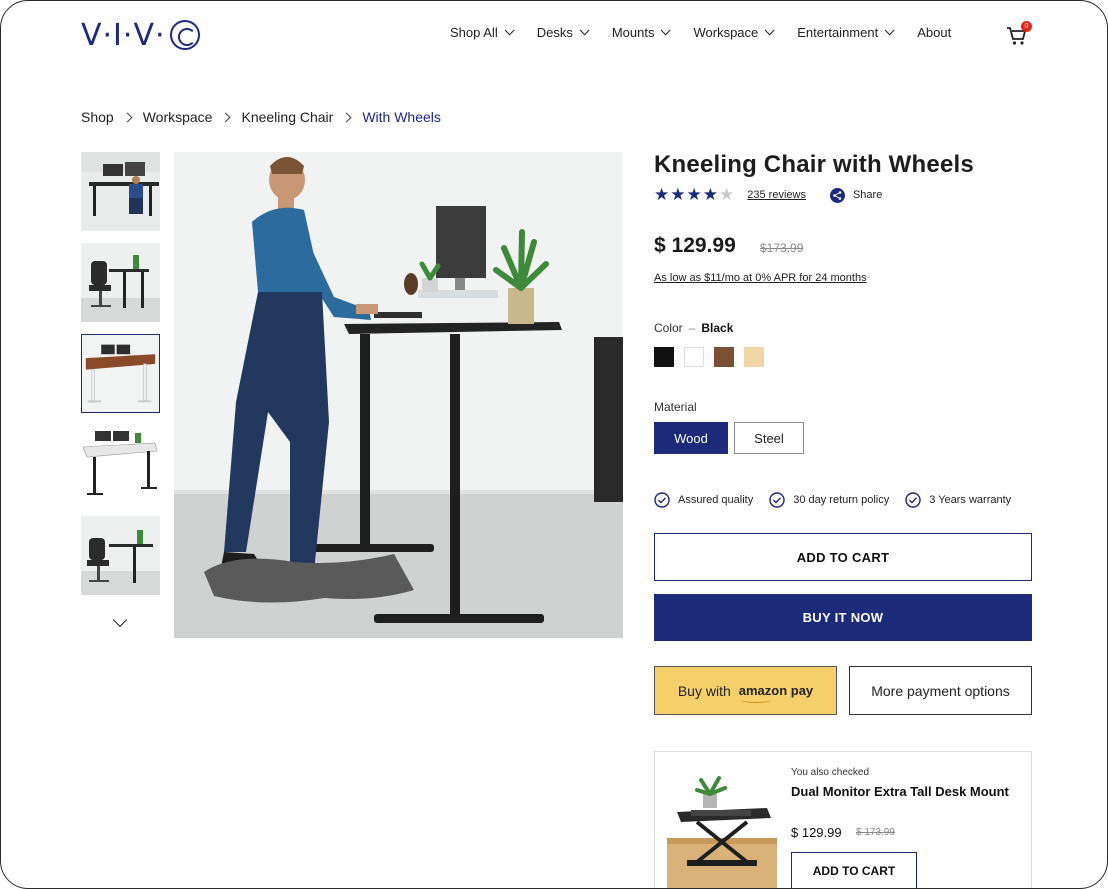  I want to click on breadcrumb-current: With Wheels, so click(401, 117).